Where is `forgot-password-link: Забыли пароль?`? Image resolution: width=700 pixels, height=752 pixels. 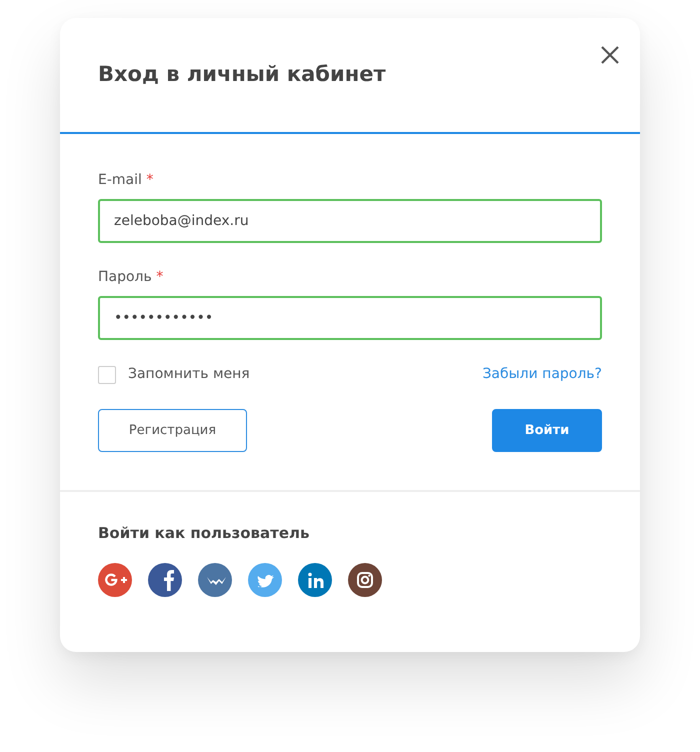 forgot-password-link: Забыли пароль? is located at coordinates (542, 374).